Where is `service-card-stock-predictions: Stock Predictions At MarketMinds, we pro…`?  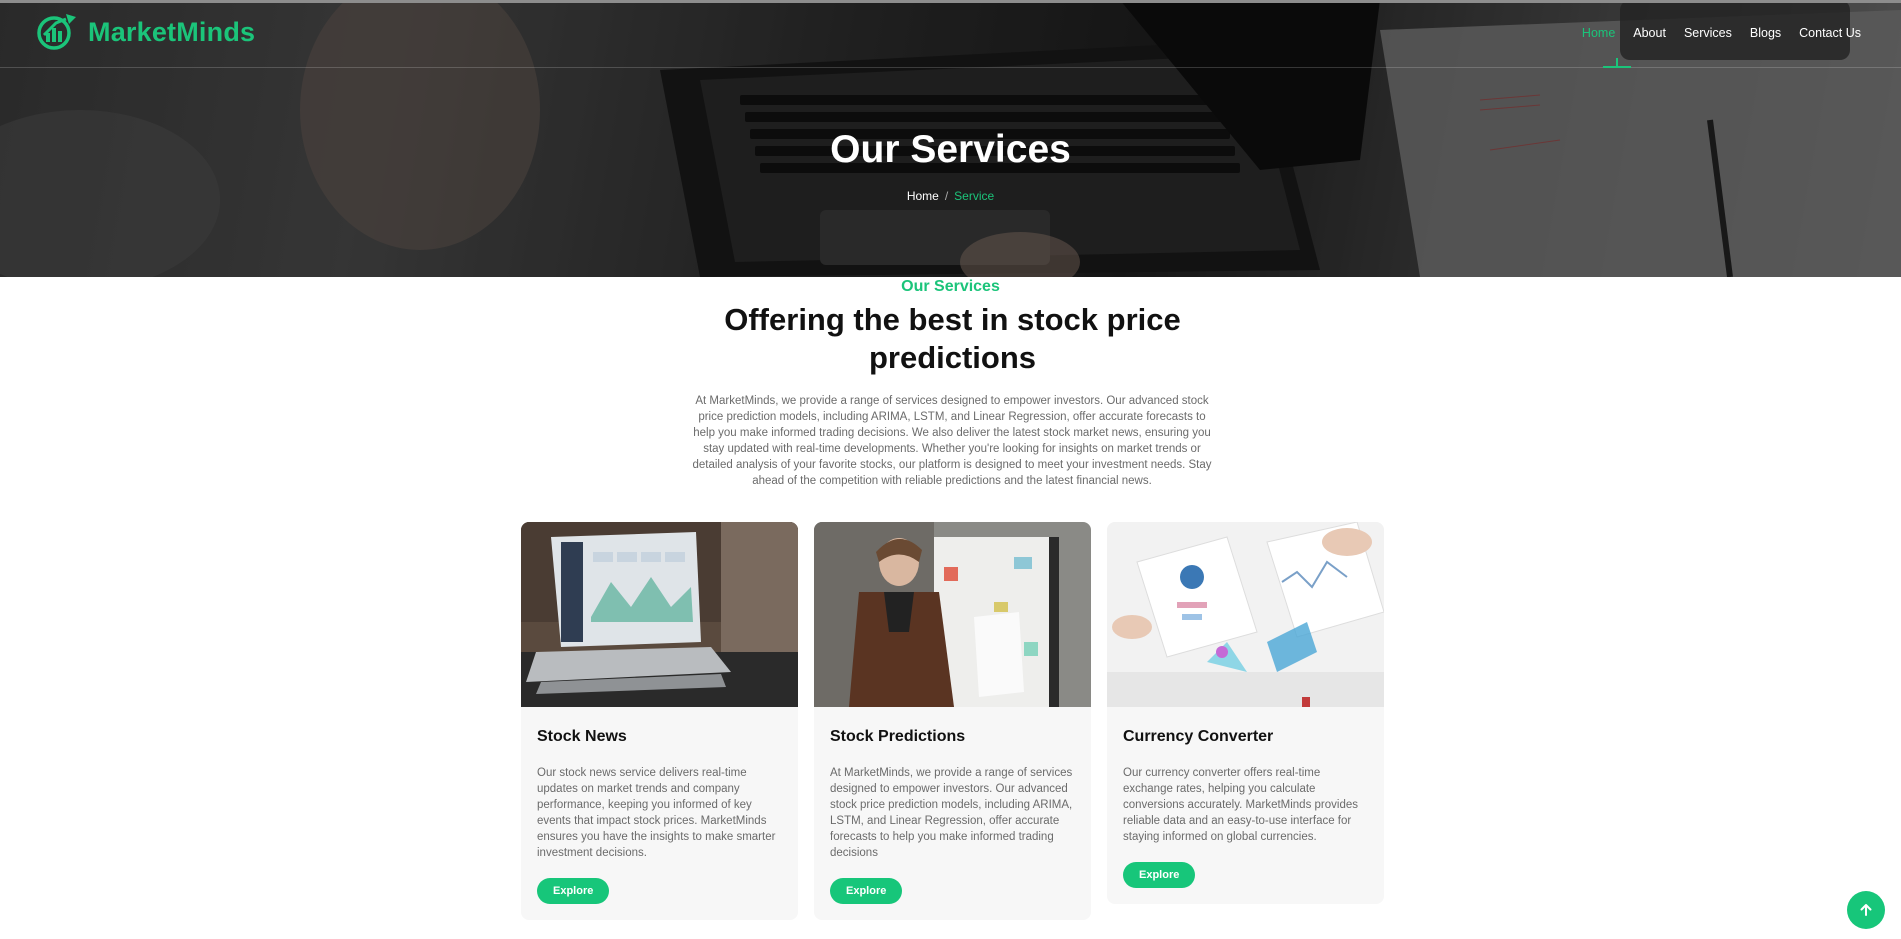 service-card-stock-predictions: Stock Predictions At MarketMinds, we pro… is located at coordinates (952, 721).